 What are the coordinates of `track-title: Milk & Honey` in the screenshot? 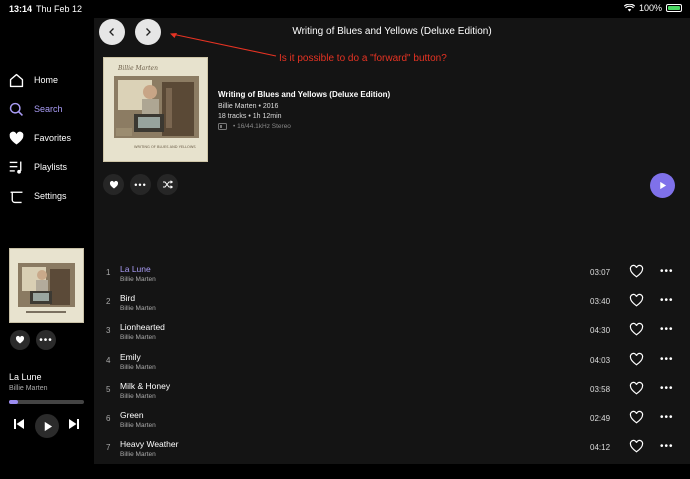 It's located at (145, 385).